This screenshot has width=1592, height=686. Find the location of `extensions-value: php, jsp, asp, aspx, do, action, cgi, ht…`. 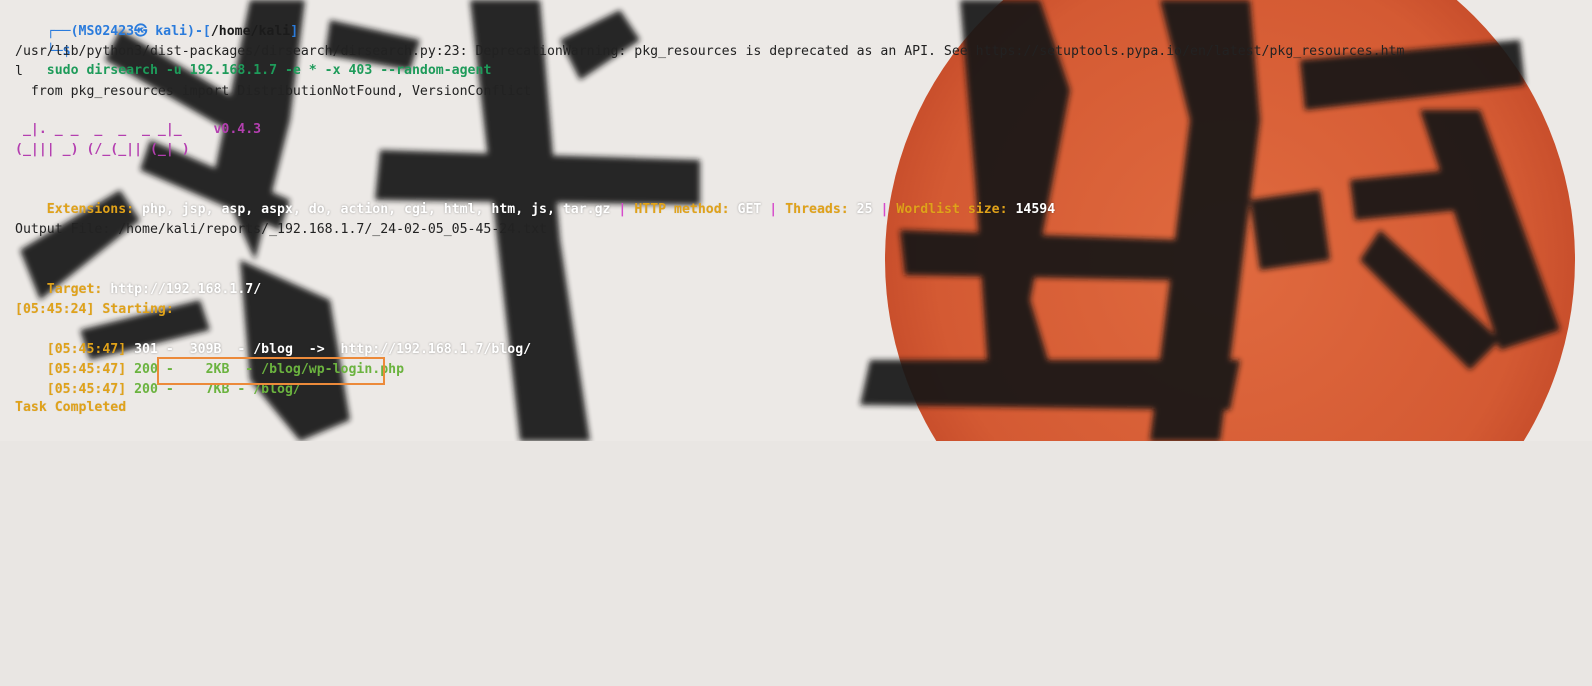

extensions-value: php, jsp, asp, aspx, do, action, cgi, ht… is located at coordinates (376, 209).